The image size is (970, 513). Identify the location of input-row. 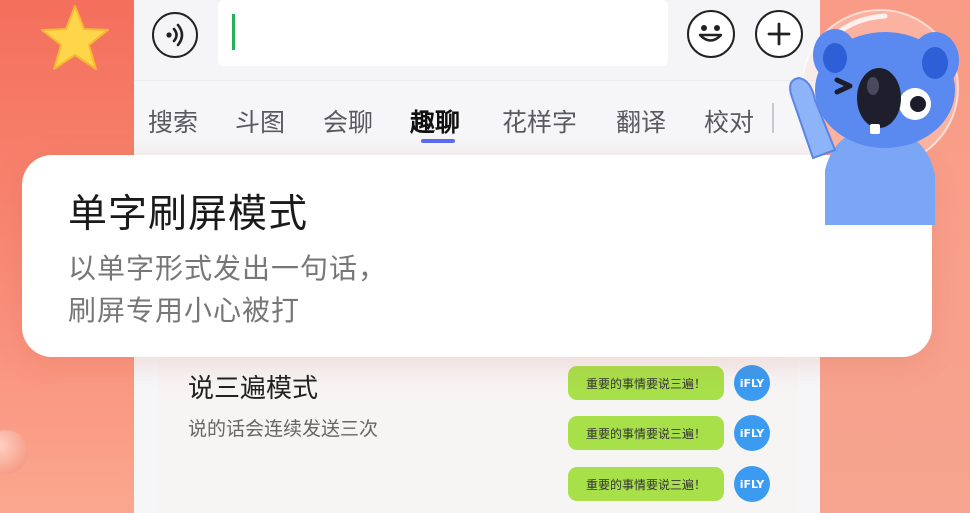
(477, 40).